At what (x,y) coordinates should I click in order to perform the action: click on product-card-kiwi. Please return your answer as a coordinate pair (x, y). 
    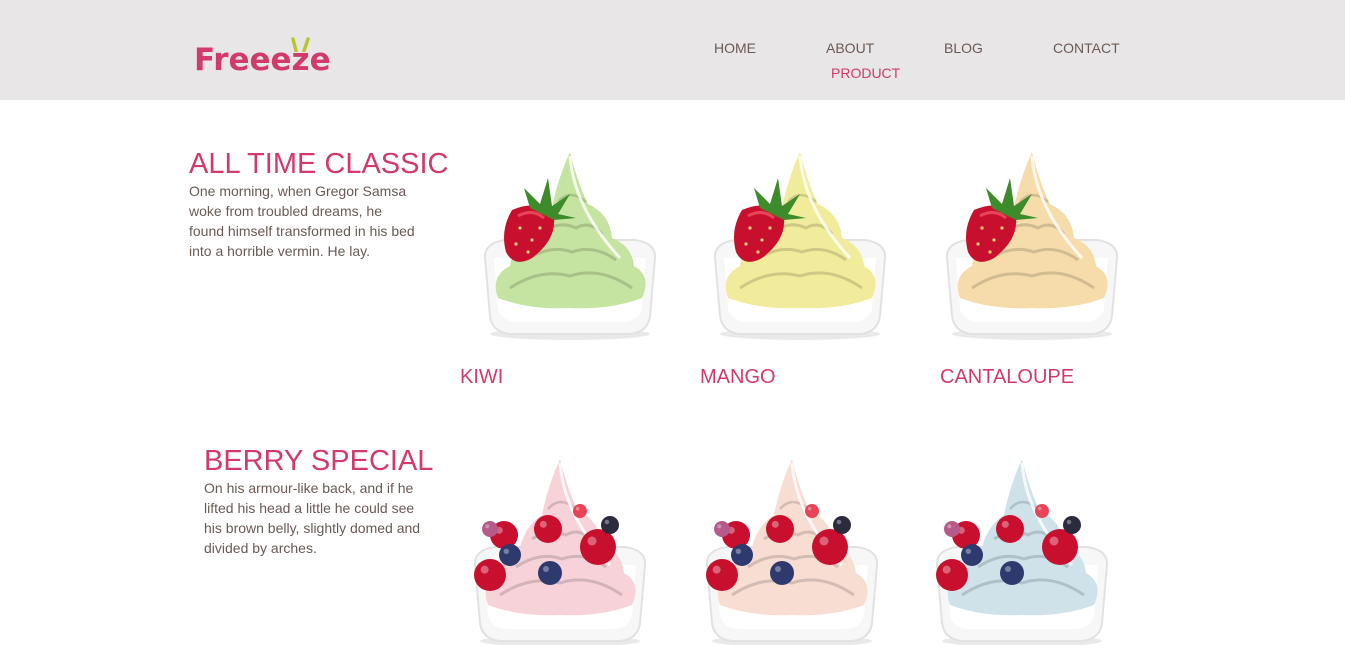
    Looking at the image, I should click on (570, 253).